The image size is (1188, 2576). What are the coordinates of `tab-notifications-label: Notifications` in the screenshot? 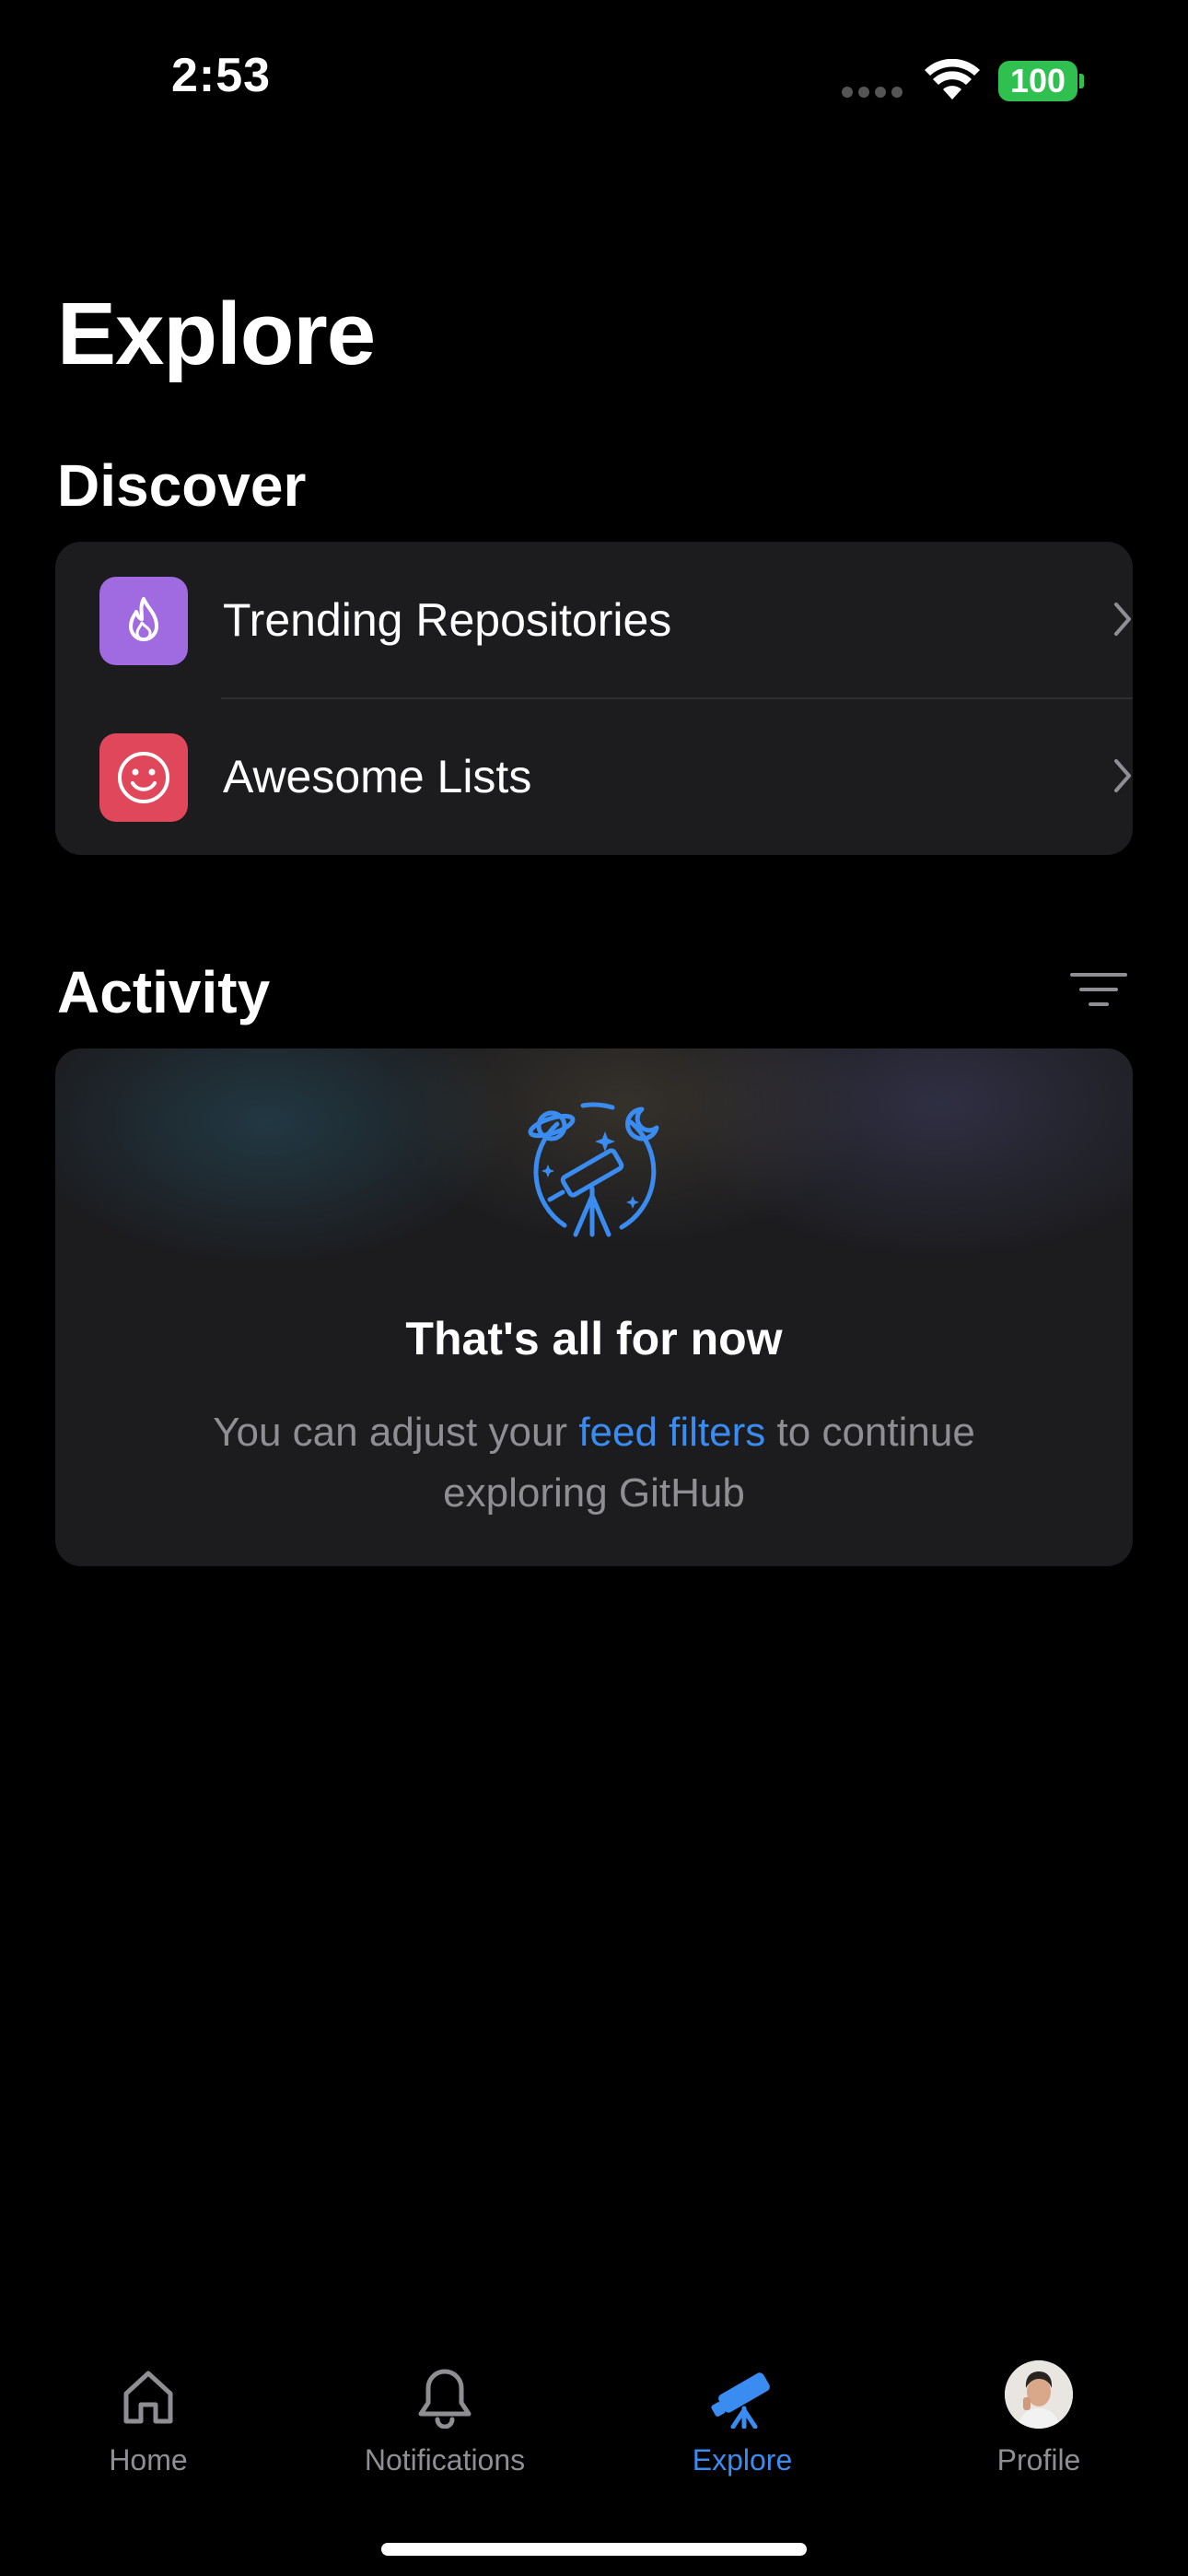 It's located at (445, 2459).